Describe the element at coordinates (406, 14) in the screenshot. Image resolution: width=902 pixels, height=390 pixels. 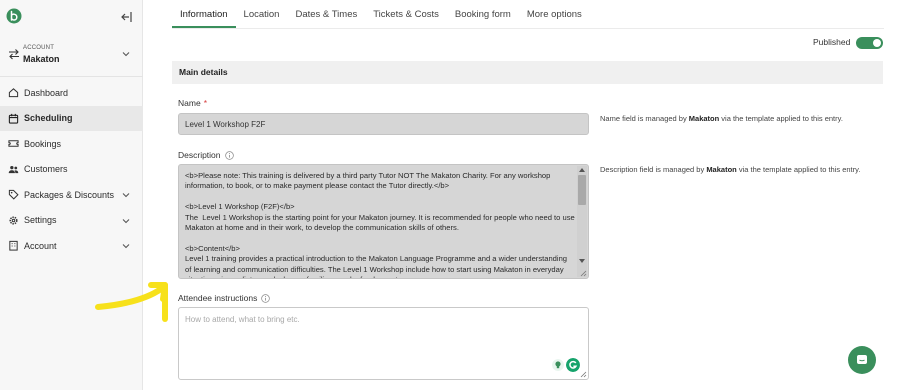
I see `tab-tickets-costs: Tickets & Costs` at that location.